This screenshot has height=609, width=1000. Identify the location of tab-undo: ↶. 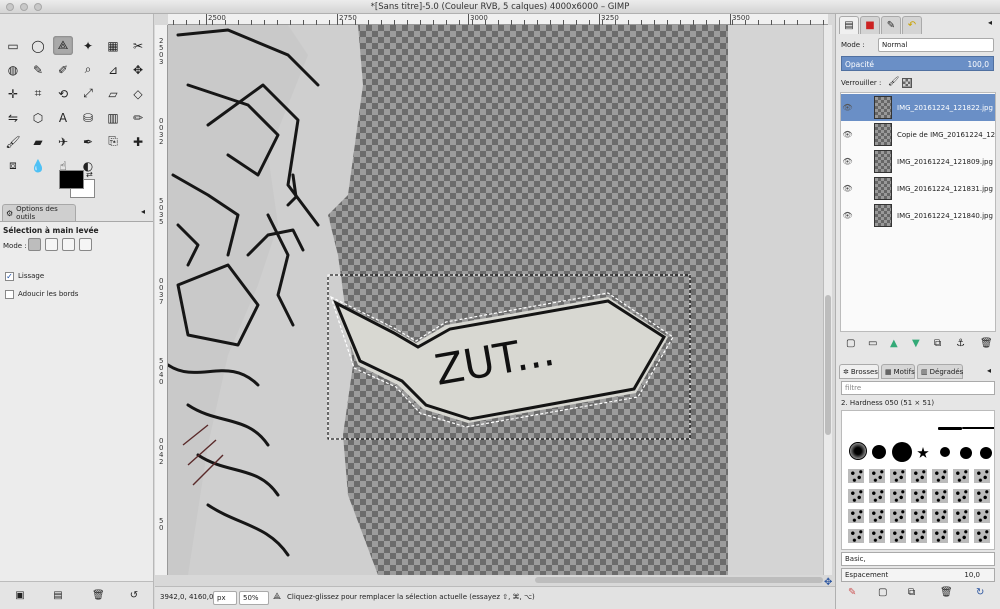
(912, 25).